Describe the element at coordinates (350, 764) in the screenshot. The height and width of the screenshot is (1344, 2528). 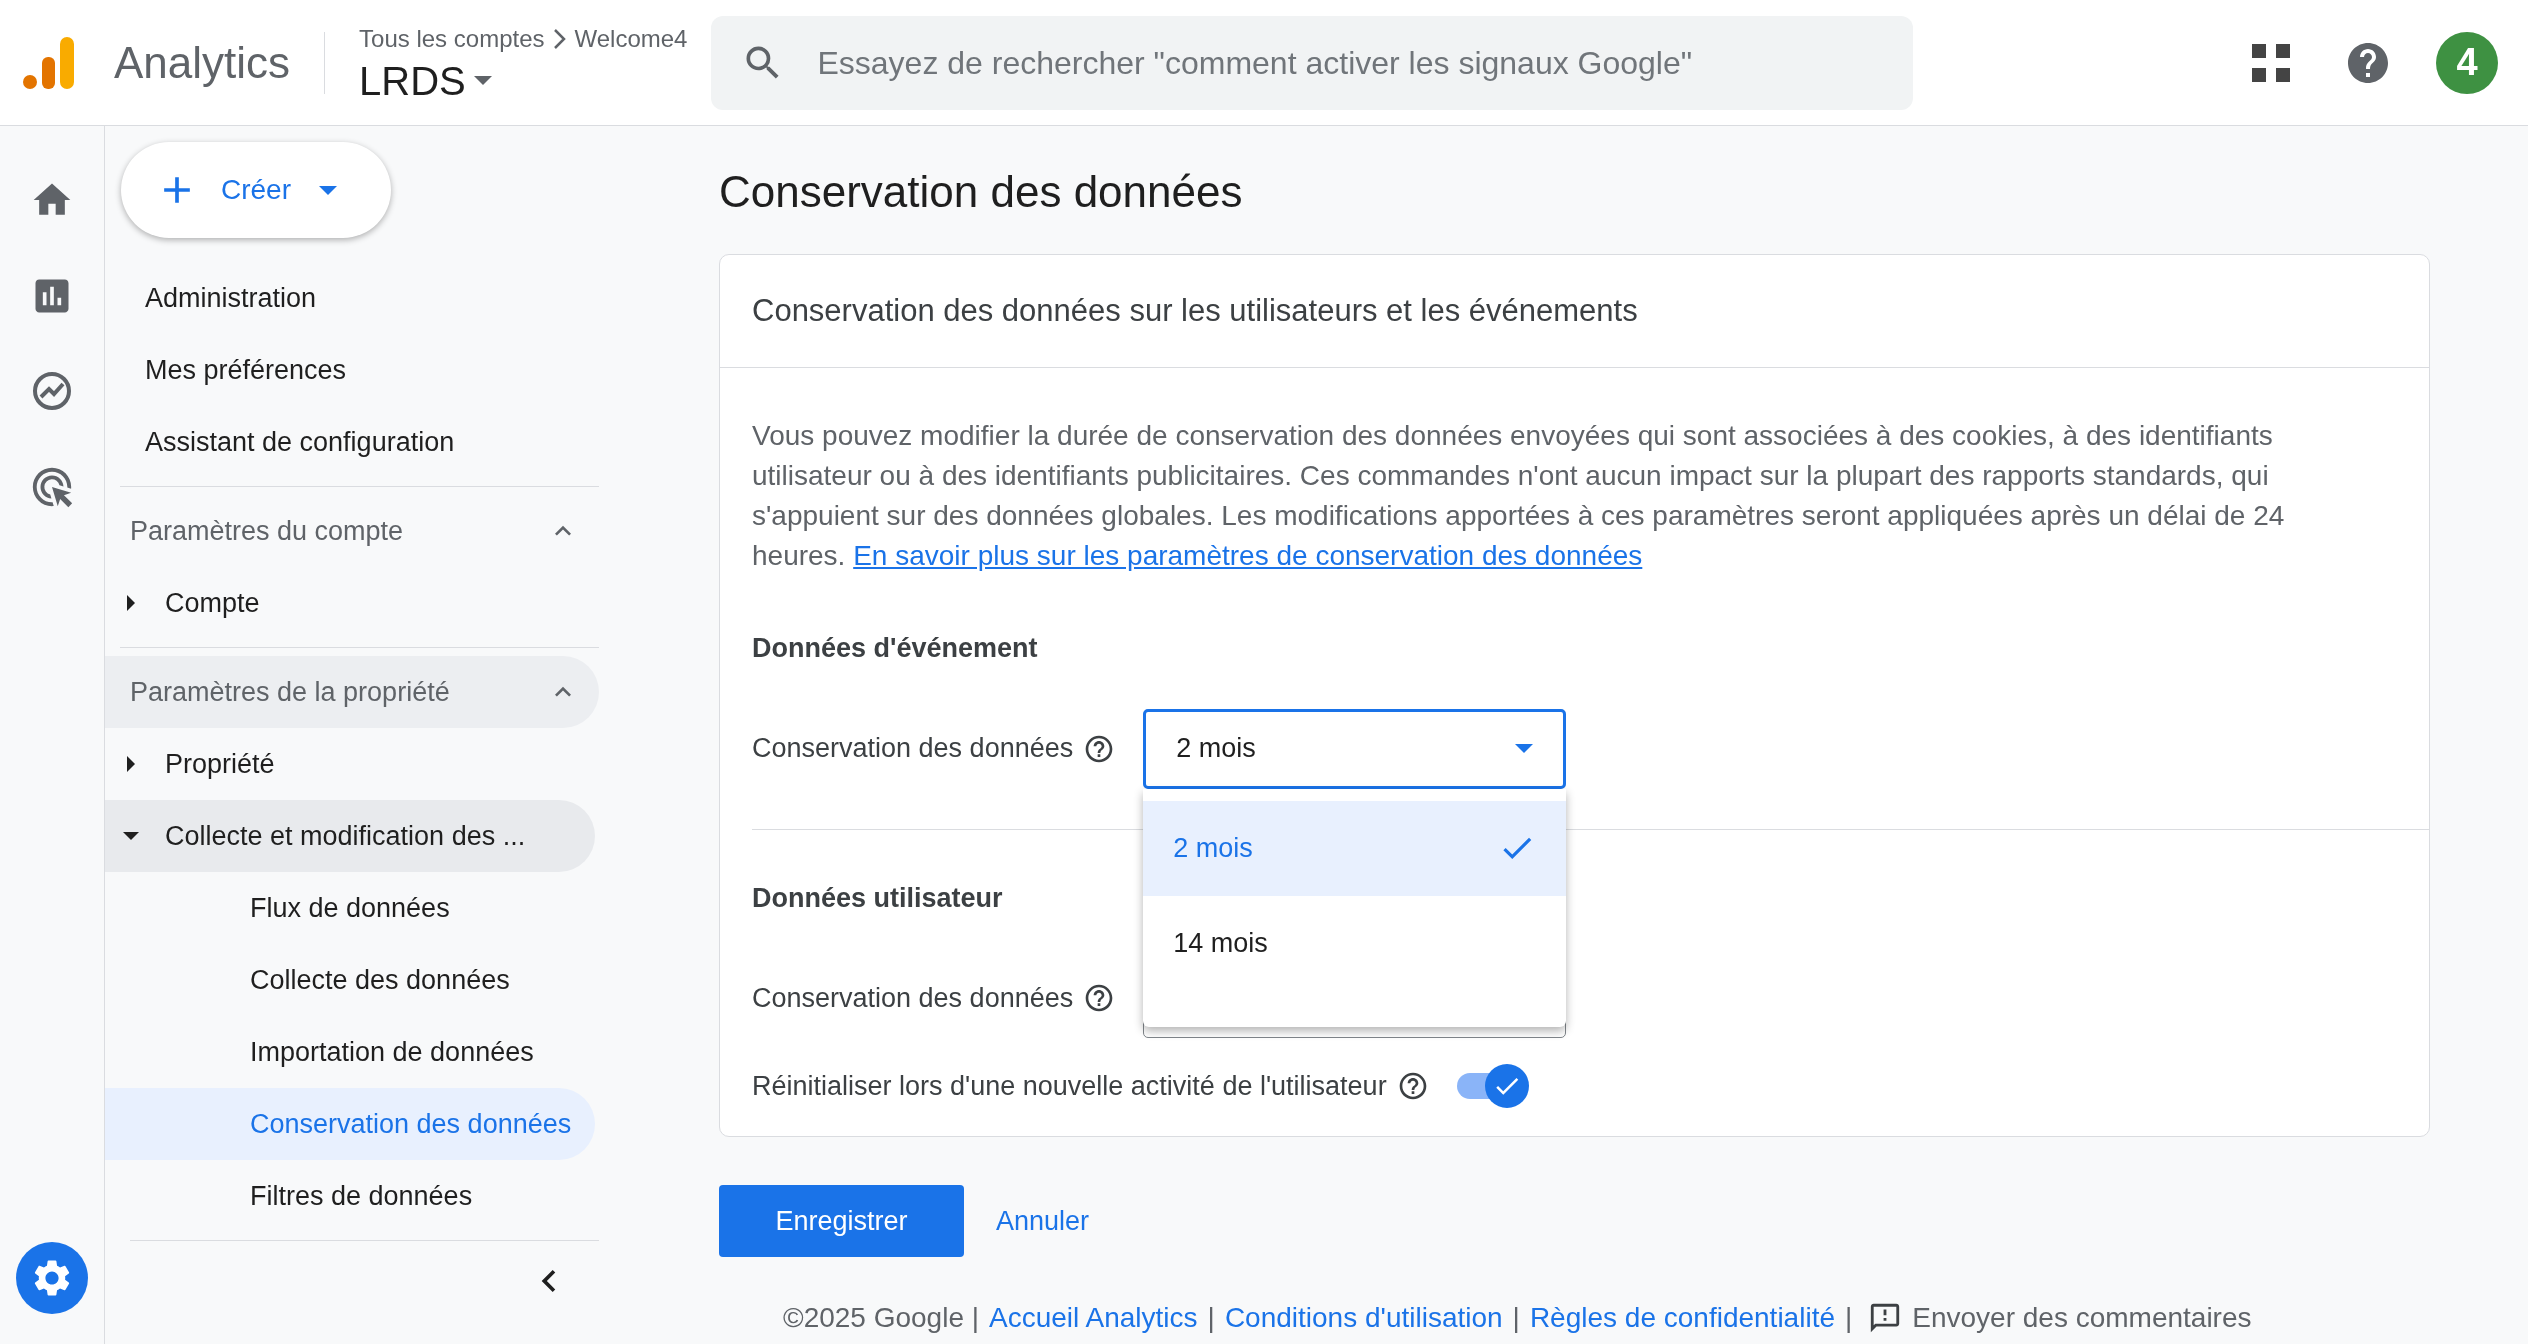
I see `nav-item: Propriété` at that location.